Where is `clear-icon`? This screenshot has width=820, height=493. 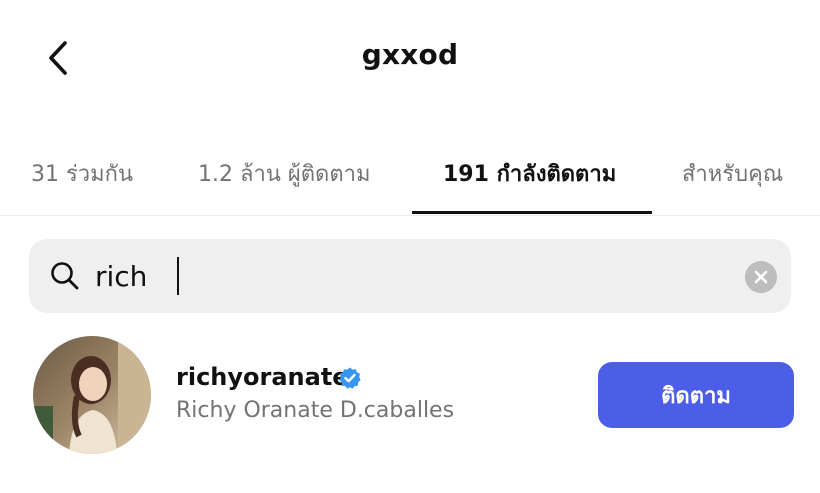
clear-icon is located at coordinates (761, 277).